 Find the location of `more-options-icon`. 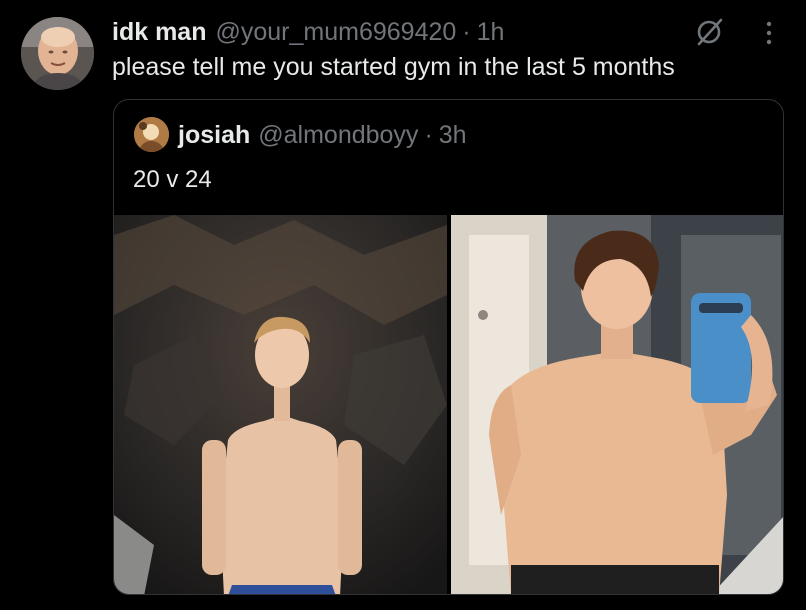

more-options-icon is located at coordinates (769, 33).